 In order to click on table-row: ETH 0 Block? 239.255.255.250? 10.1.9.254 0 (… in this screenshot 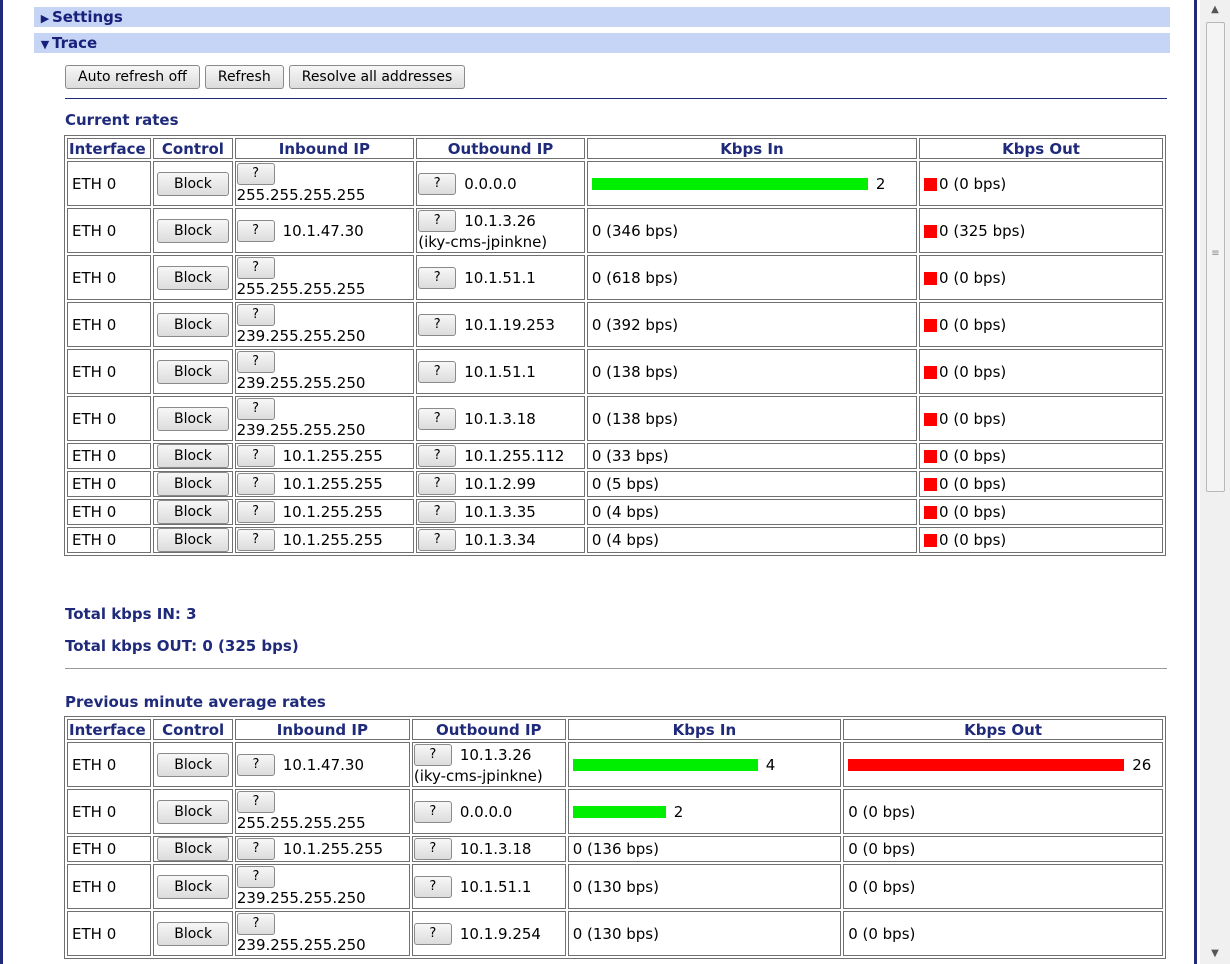, I will do `click(615, 933)`.